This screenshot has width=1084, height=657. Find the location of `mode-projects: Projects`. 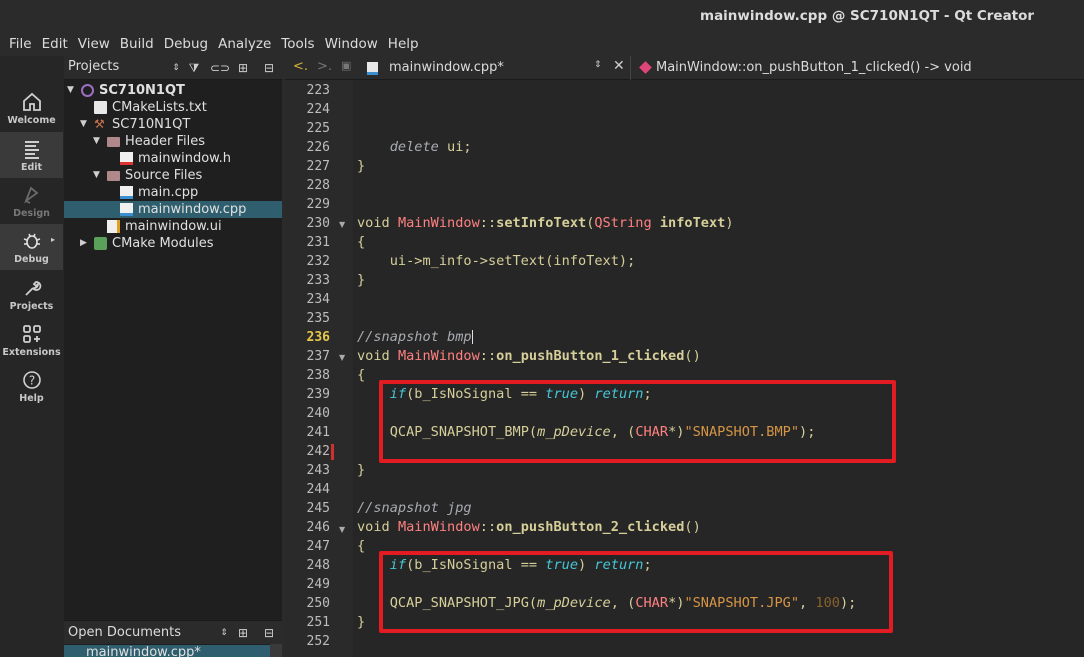

mode-projects: Projects is located at coordinates (31, 294).